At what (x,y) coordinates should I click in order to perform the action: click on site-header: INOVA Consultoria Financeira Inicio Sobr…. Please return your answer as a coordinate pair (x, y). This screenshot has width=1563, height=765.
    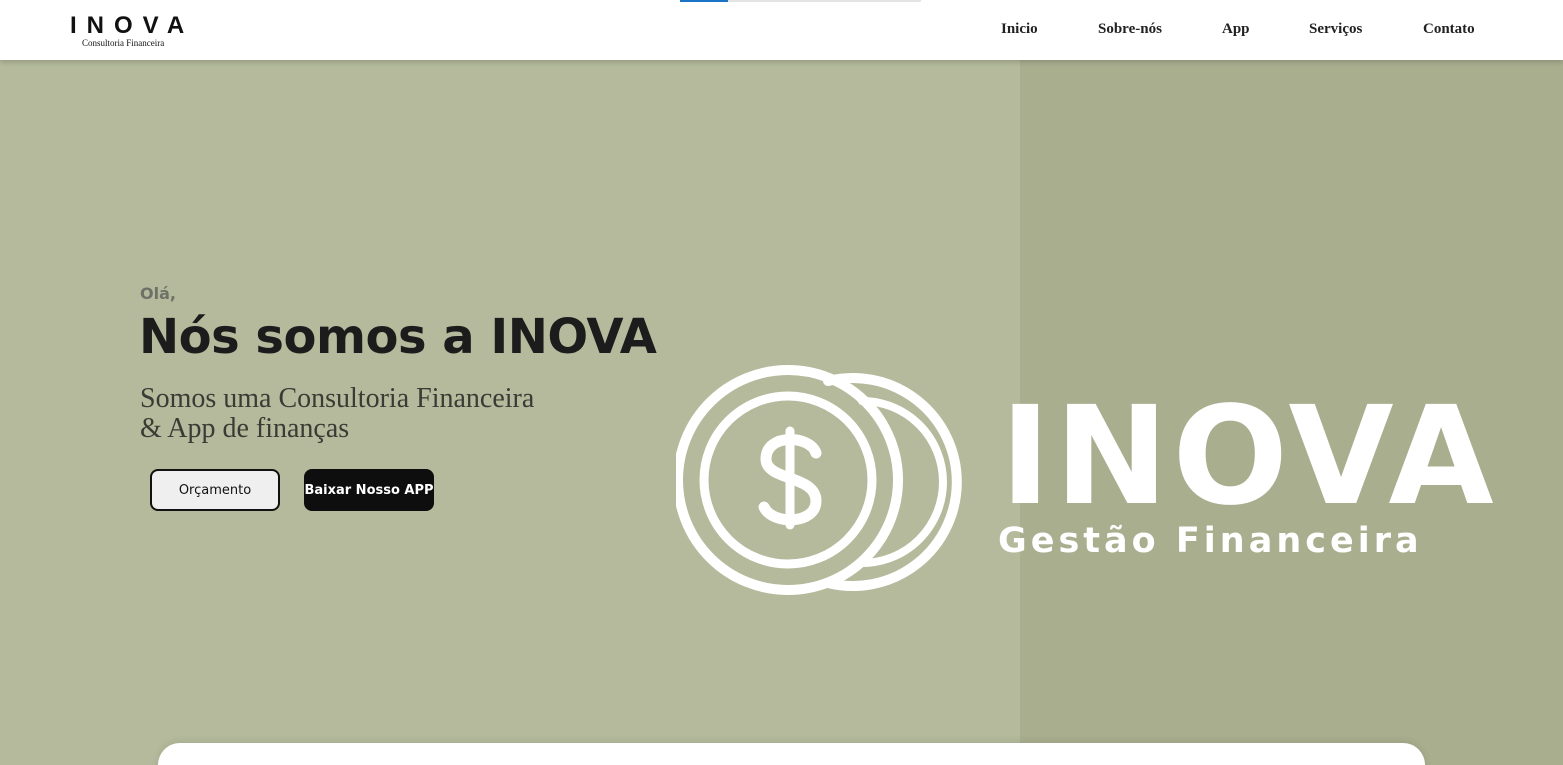
    Looking at the image, I should click on (781, 30).